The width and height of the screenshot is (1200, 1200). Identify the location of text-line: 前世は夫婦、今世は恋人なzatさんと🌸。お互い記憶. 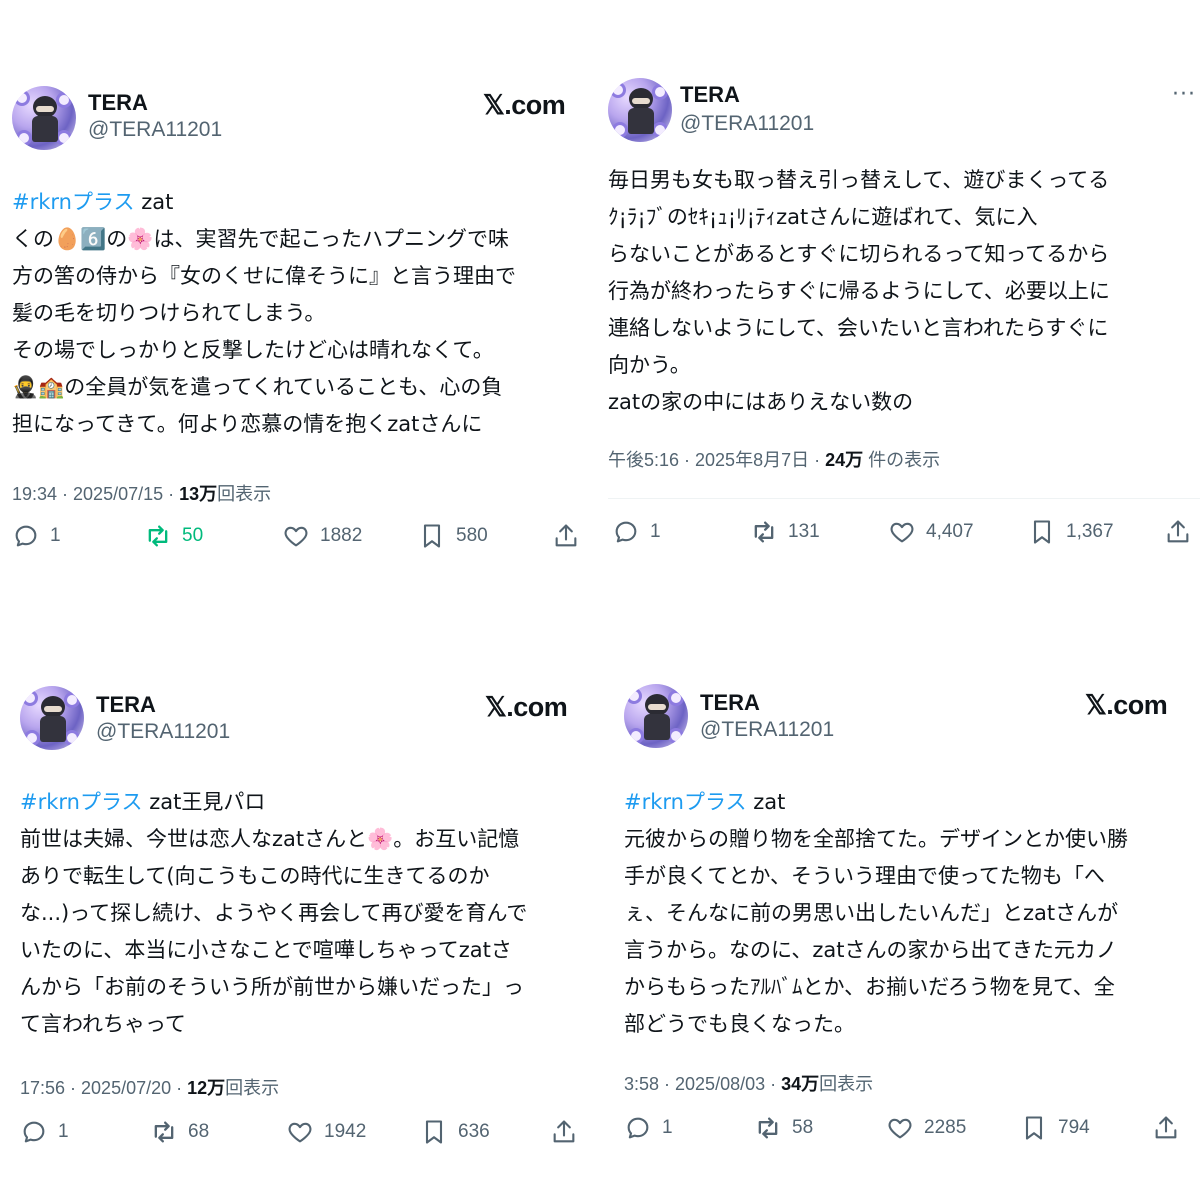
(270, 839).